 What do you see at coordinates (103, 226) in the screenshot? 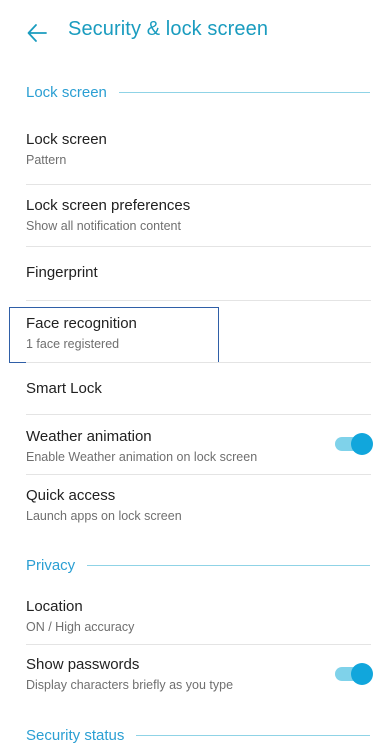
I see `setting-subtitle: Show all notification content` at bounding box center [103, 226].